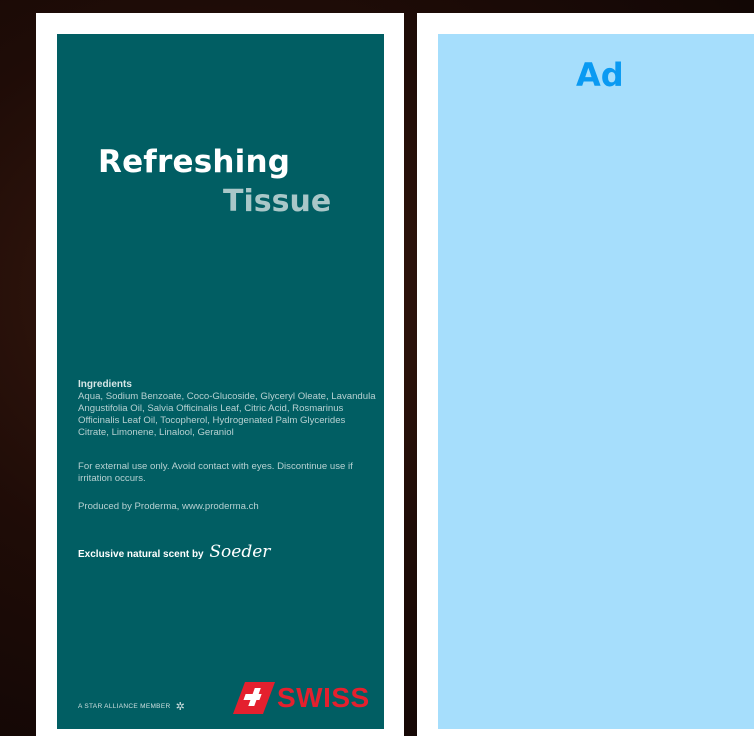 Image resolution: width=754 pixels, height=736 pixels. I want to click on swiss-flag-icon, so click(254, 698).